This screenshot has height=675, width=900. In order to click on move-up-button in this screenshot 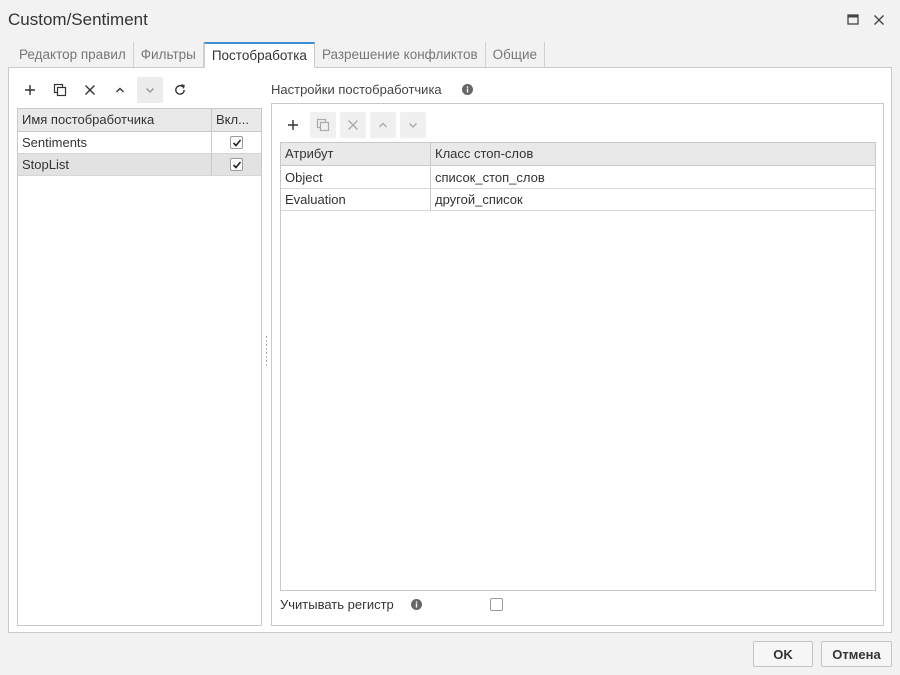, I will do `click(120, 90)`.